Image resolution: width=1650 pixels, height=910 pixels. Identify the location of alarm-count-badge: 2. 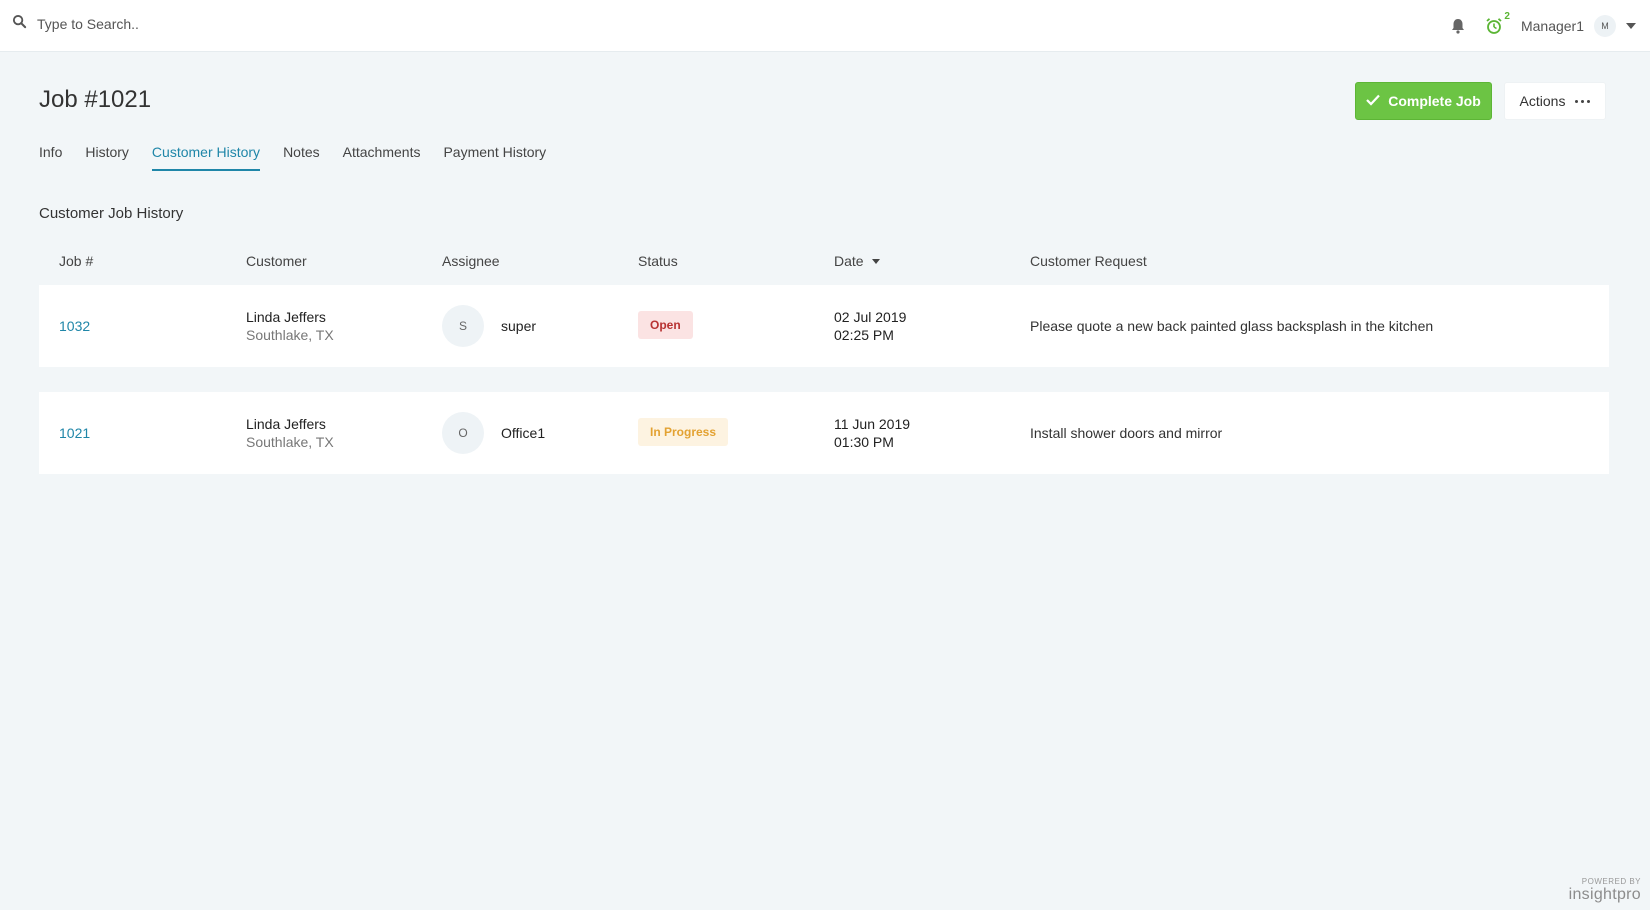
(1507, 16).